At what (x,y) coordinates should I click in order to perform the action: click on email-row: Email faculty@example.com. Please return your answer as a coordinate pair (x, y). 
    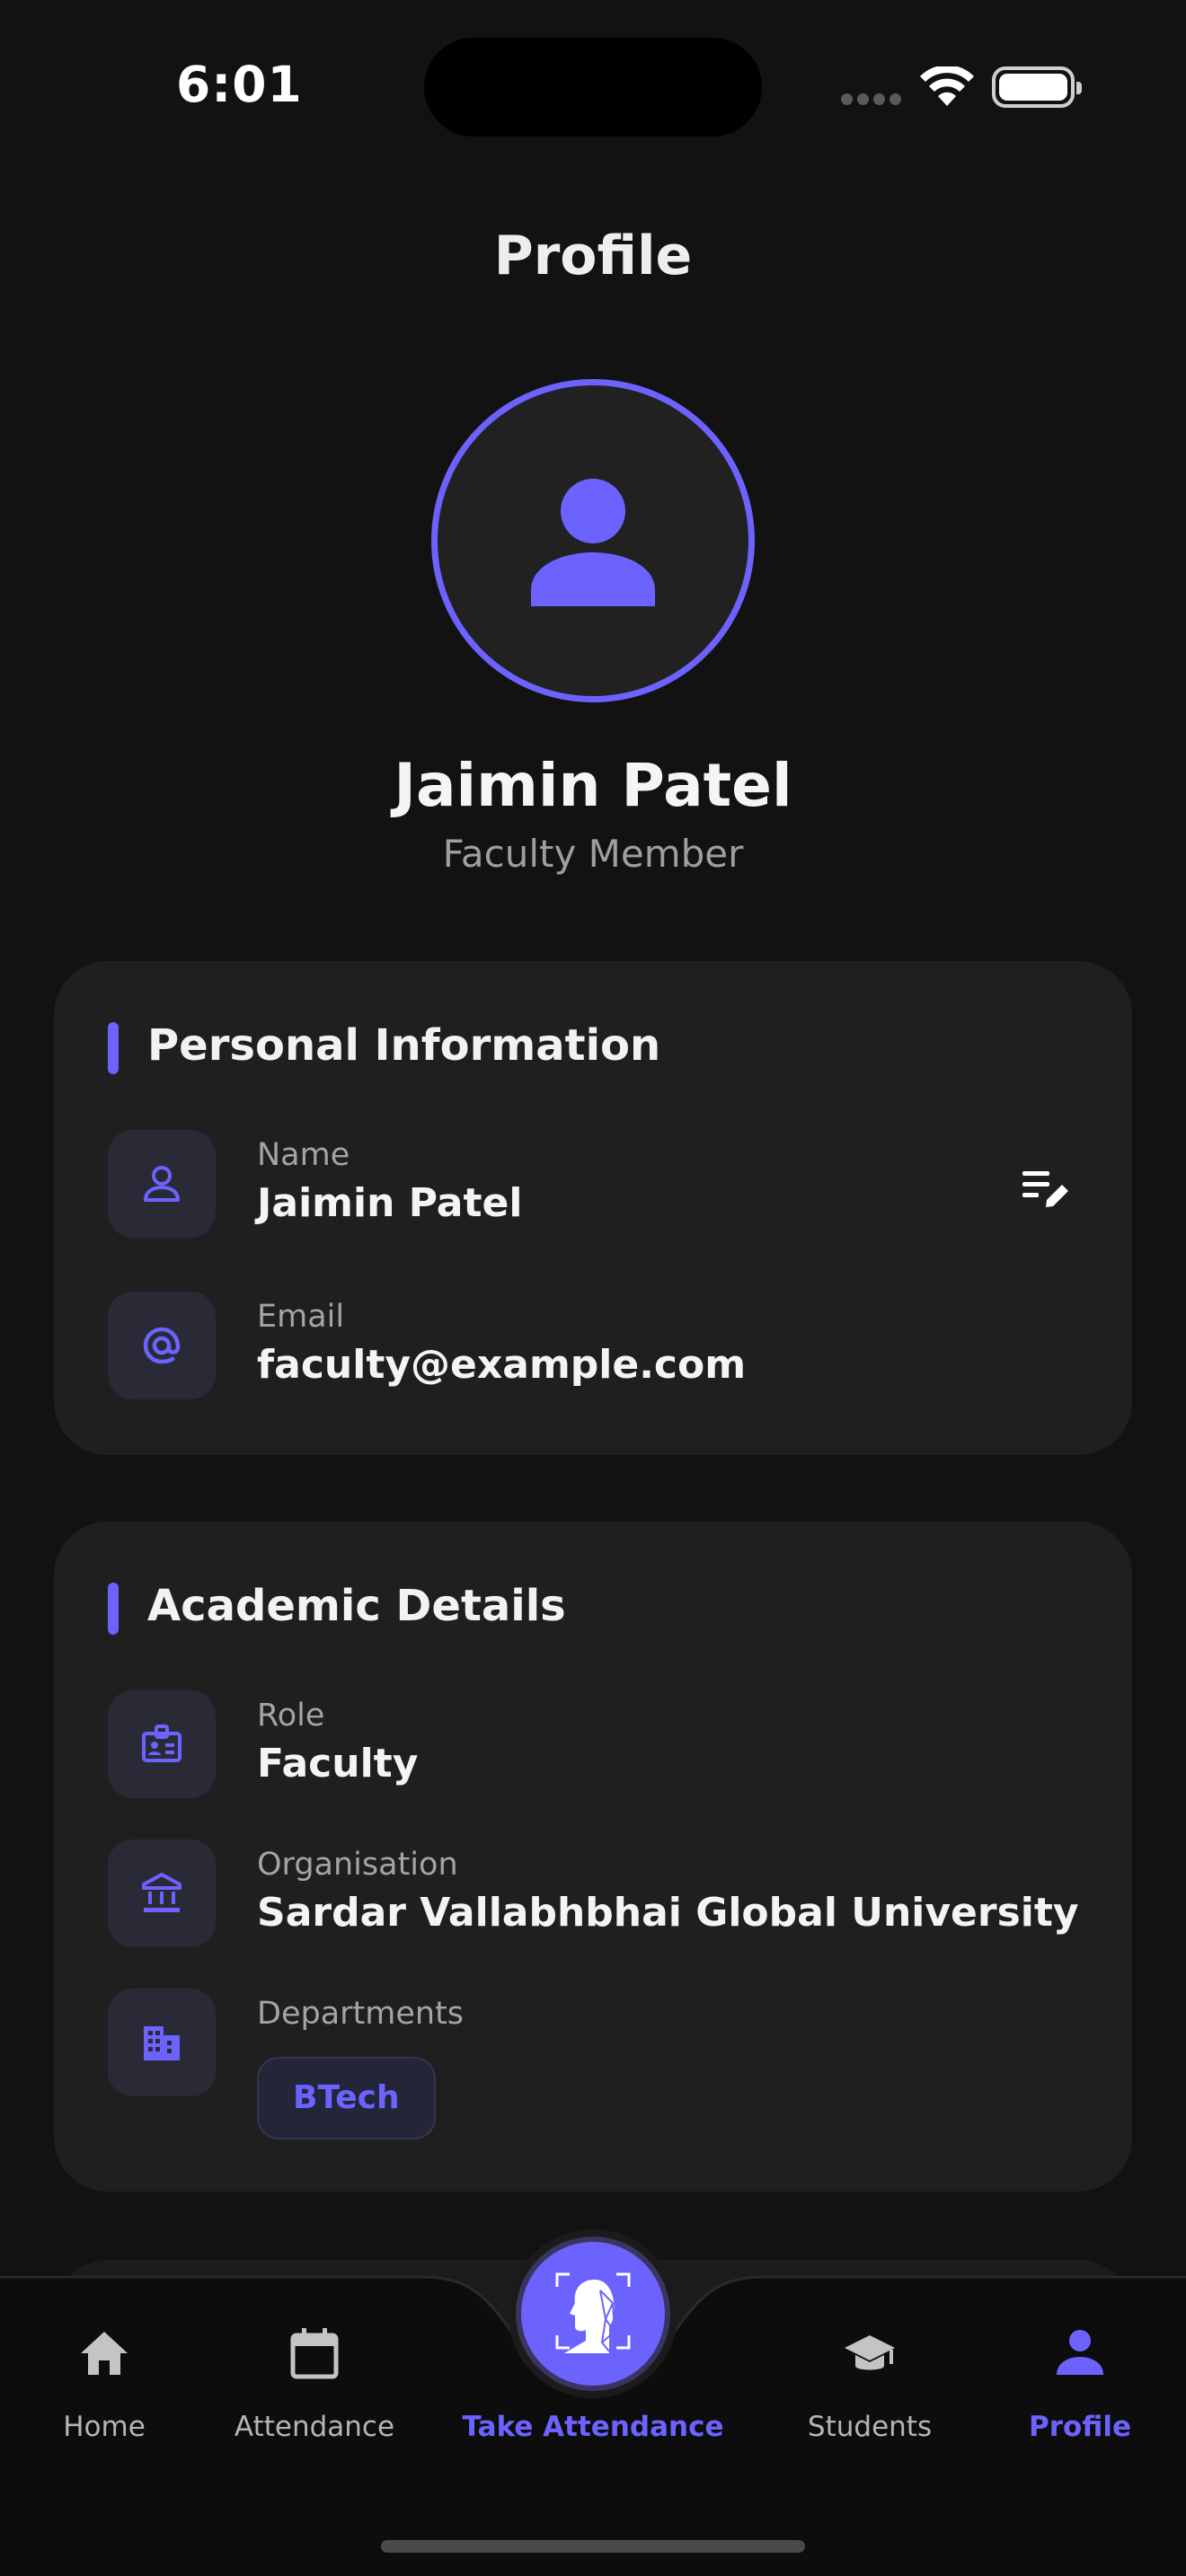
    Looking at the image, I should click on (593, 1345).